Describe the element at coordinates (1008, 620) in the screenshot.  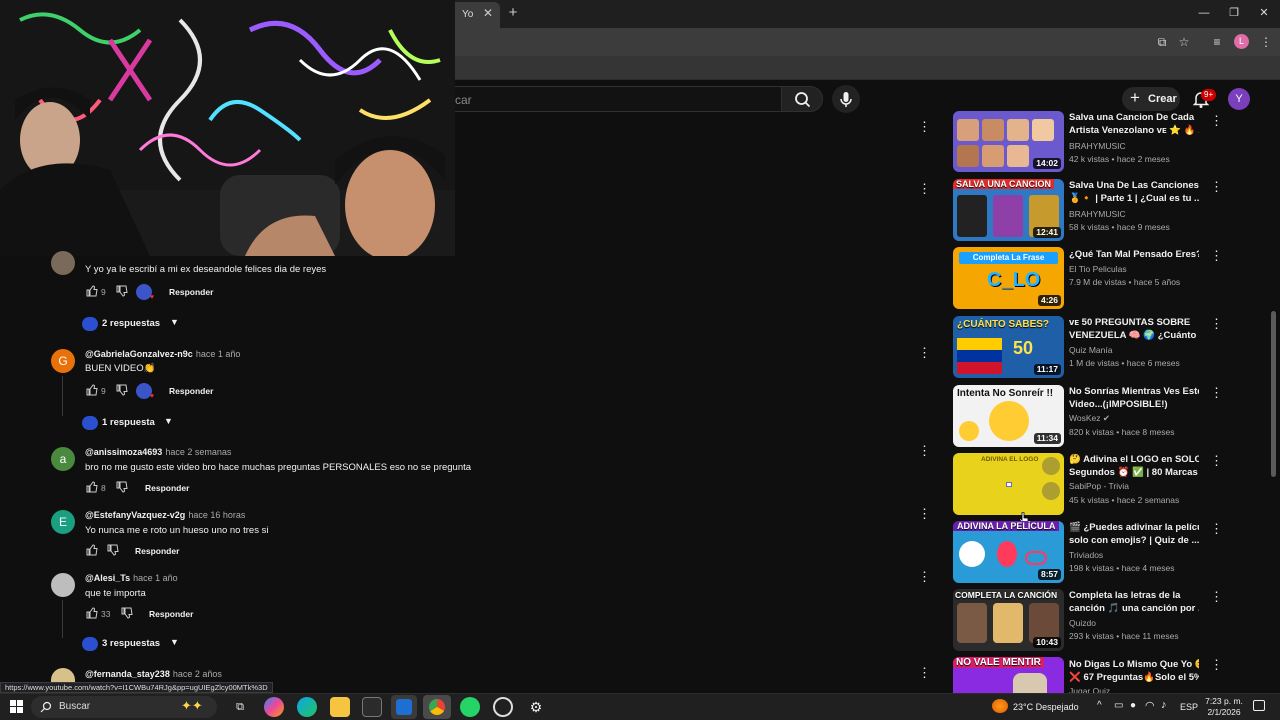
I see `video-thumbnail: COMPLETA LA CANCIÓN 10:43` at that location.